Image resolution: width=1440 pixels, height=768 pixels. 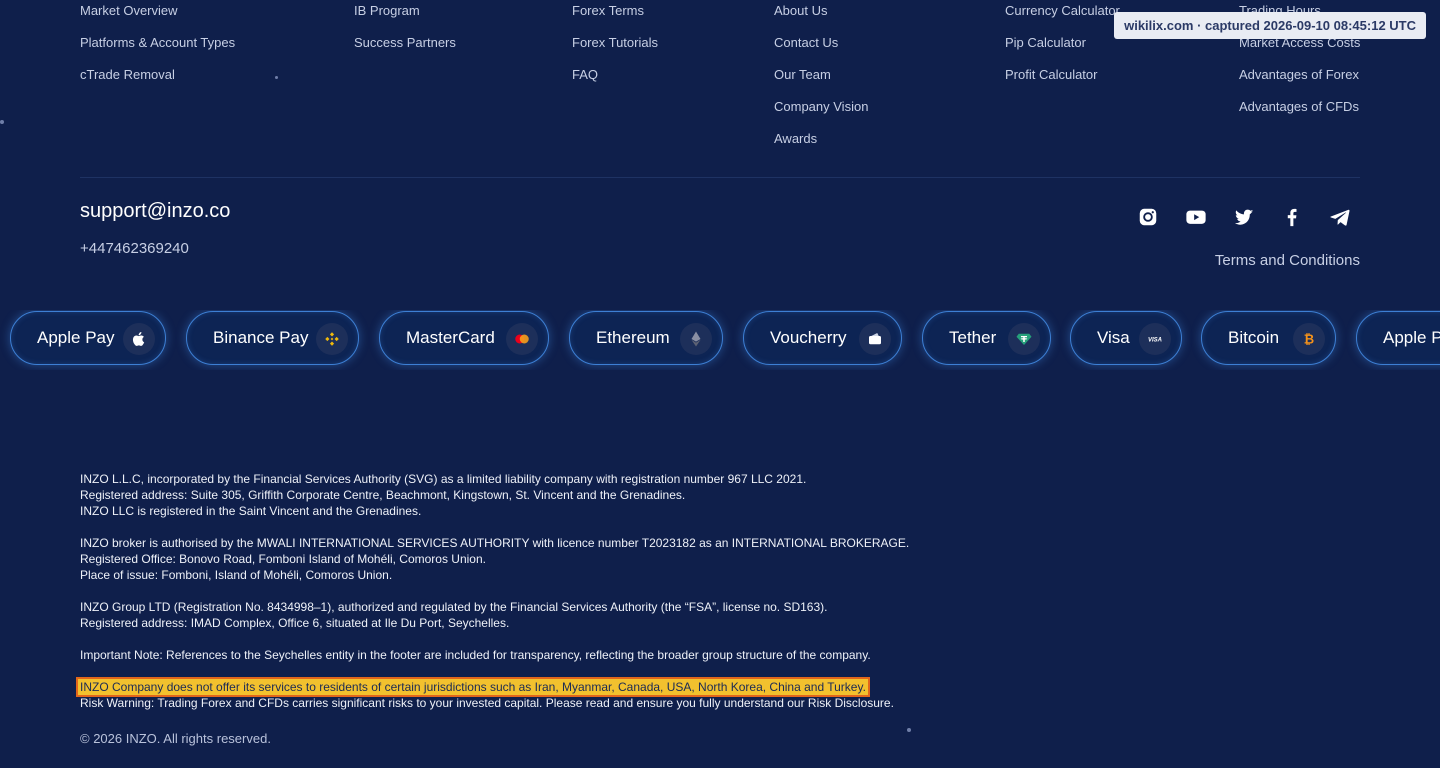 I want to click on footer-link: Success Partners, so click(x=405, y=51).